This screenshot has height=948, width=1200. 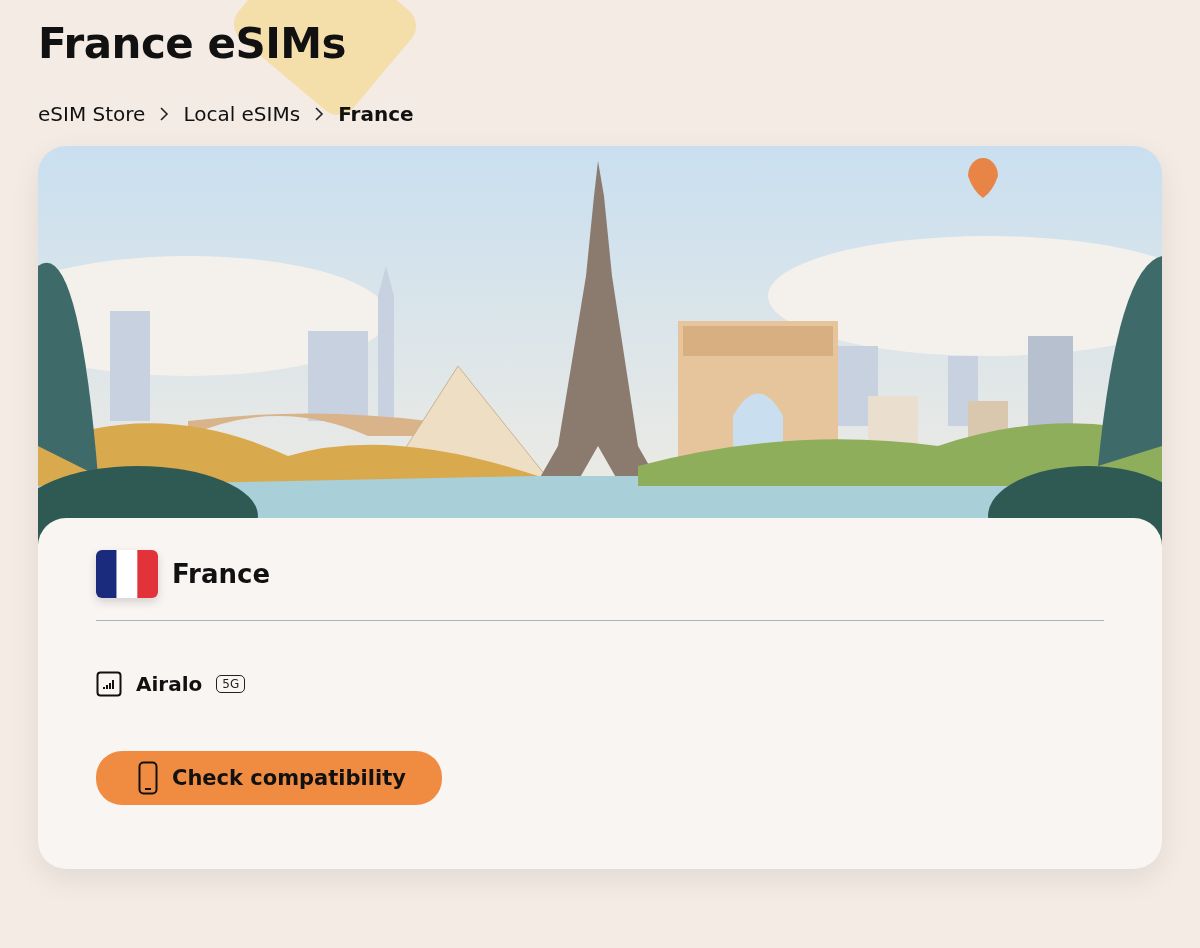 I want to click on network-badge: 5G, so click(x=231, y=684).